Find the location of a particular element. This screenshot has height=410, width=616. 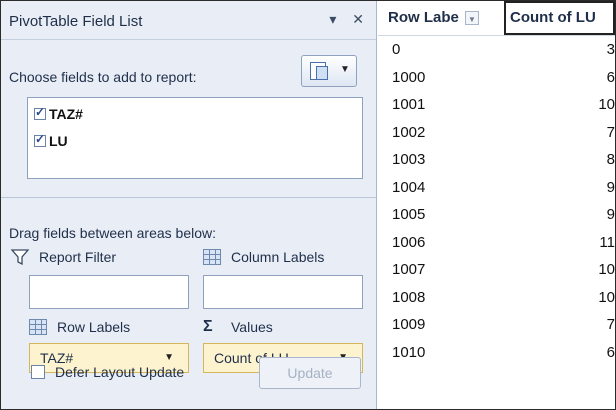

field-list-layout-button: ▼ is located at coordinates (329, 71).